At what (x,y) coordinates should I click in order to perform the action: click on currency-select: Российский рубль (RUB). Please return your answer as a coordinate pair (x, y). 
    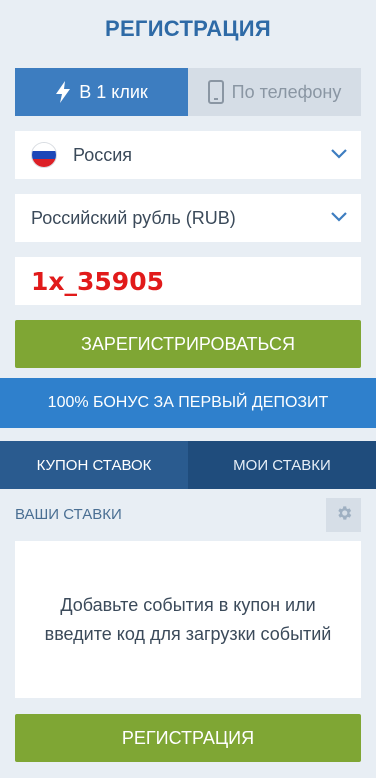
    Looking at the image, I should click on (188, 218).